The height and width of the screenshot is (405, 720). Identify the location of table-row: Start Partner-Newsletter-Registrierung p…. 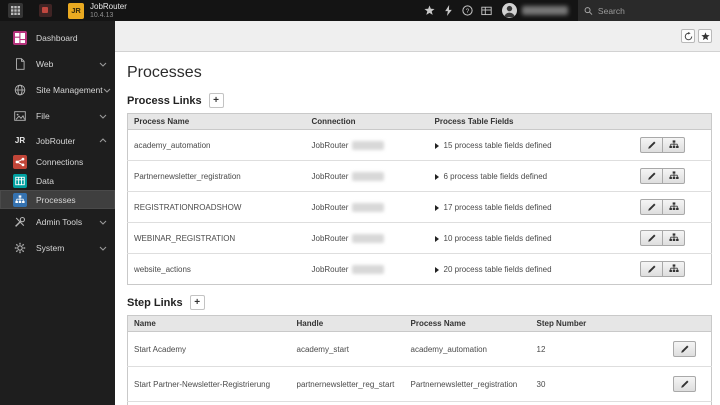
(419, 384).